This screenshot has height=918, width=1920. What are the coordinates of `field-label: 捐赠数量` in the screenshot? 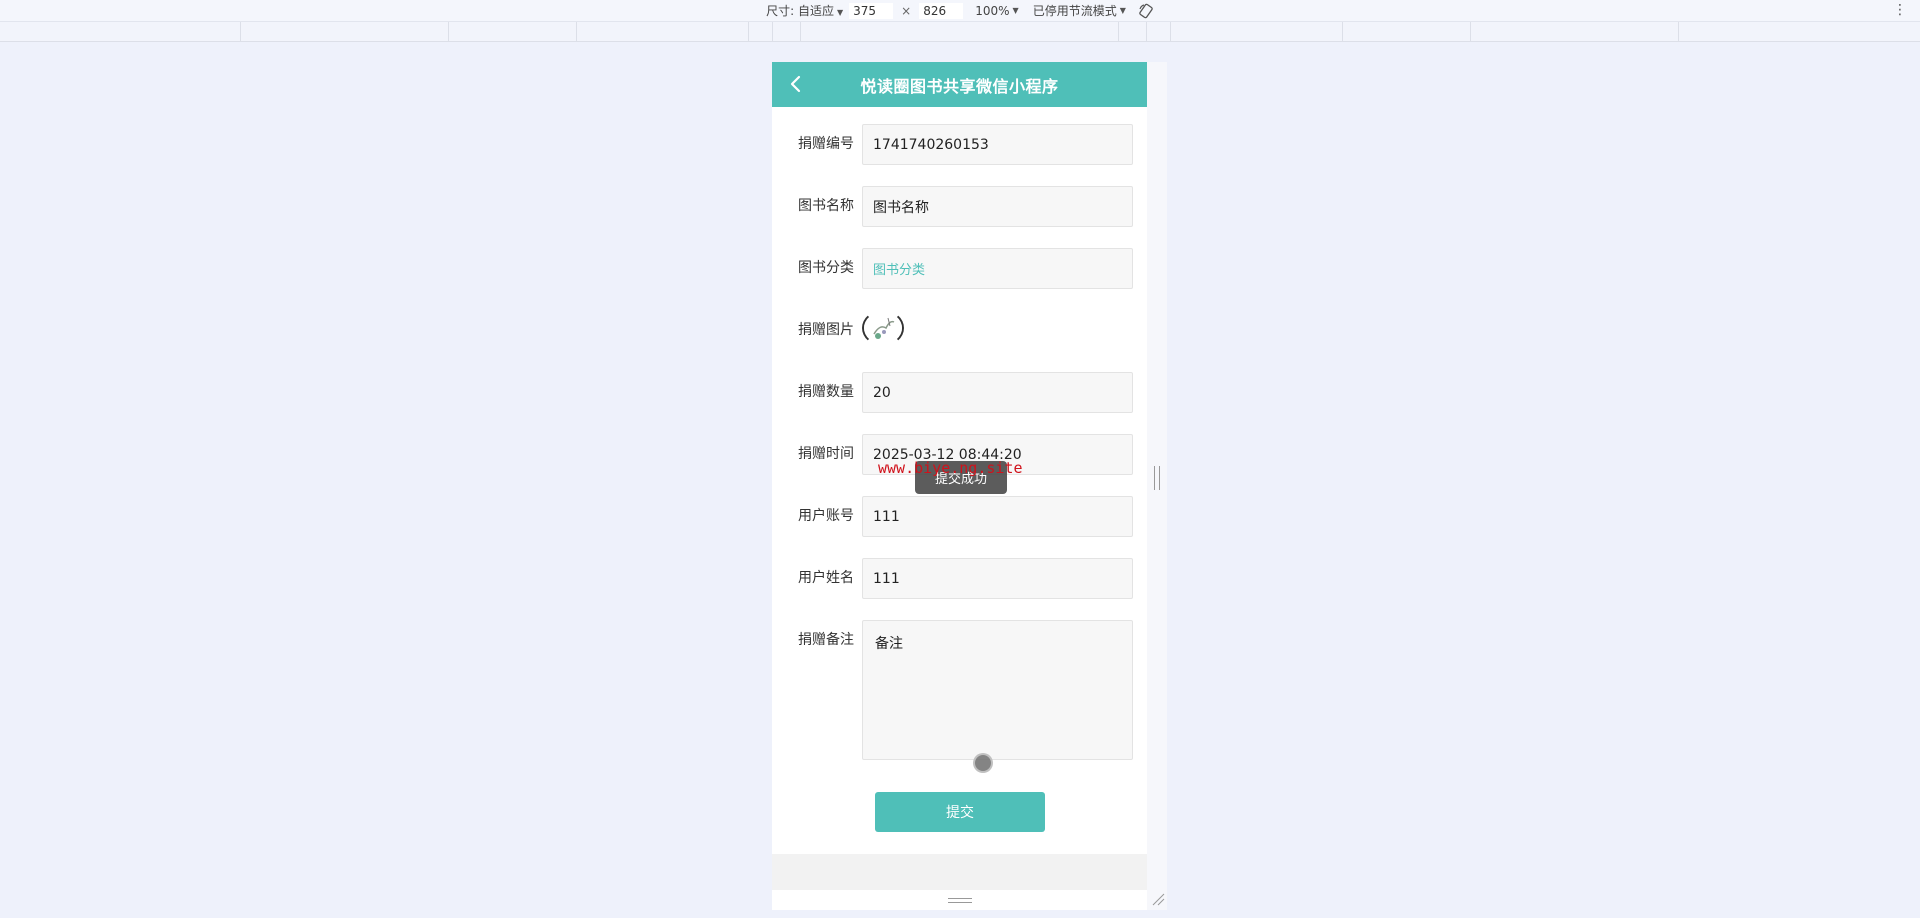 It's located at (826, 392).